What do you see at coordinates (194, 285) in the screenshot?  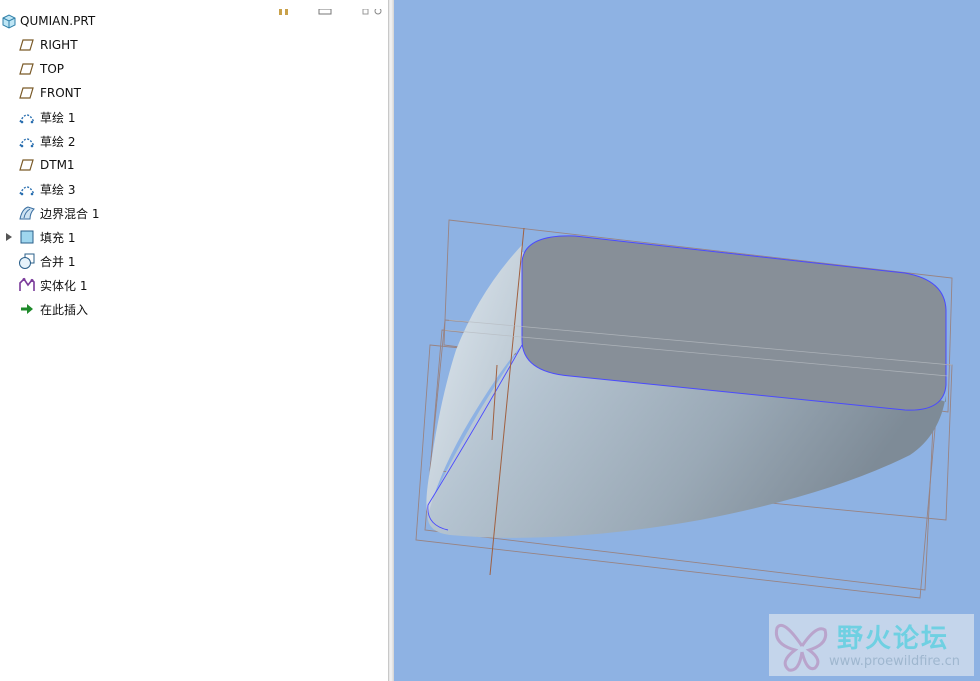 I see `tree-item-solidify-1: 实体化 1` at bounding box center [194, 285].